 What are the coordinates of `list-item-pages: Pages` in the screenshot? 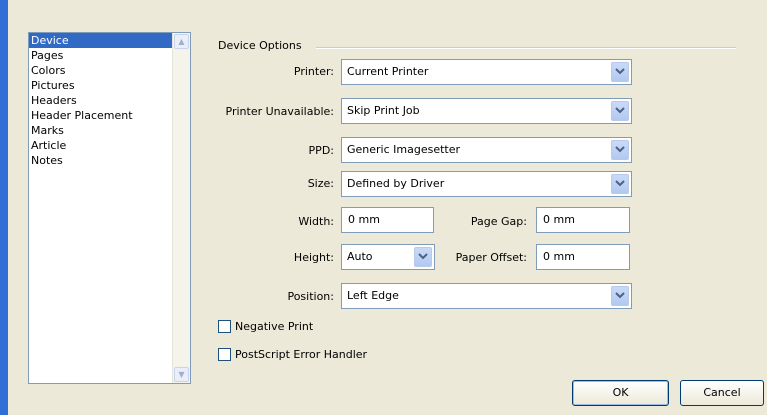 It's located at (100, 55).